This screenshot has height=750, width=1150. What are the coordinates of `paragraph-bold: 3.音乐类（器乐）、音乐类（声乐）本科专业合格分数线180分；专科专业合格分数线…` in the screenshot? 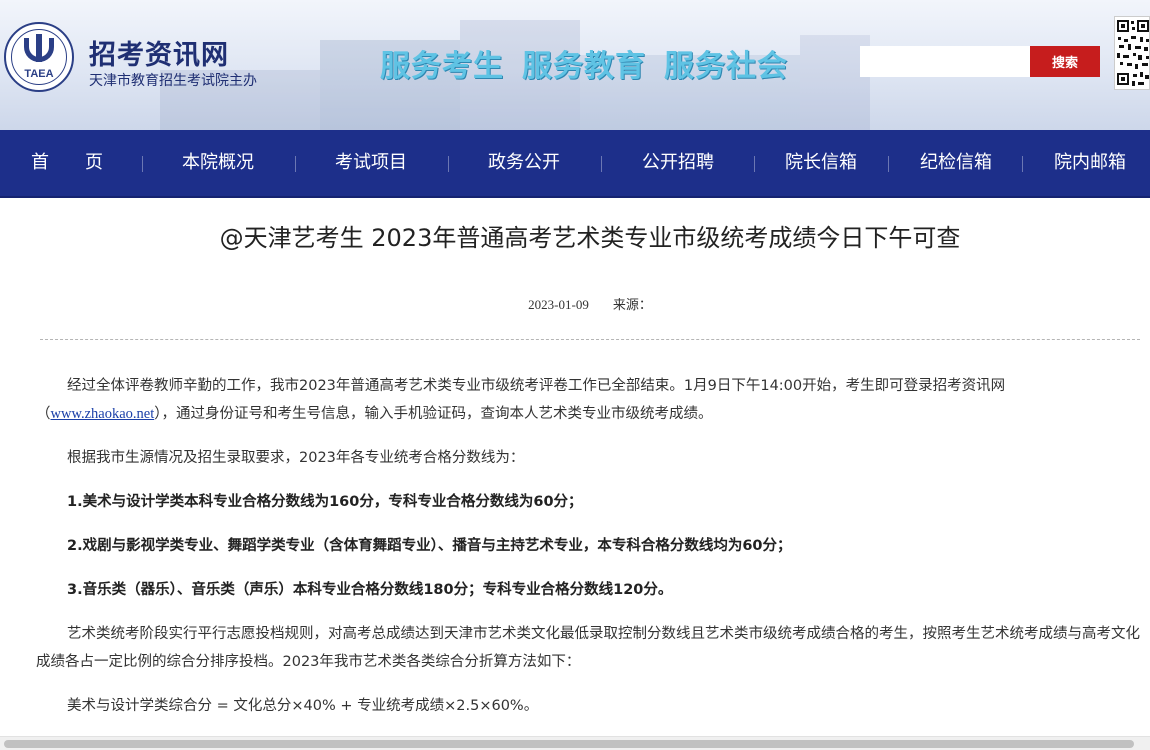 It's located at (370, 590).